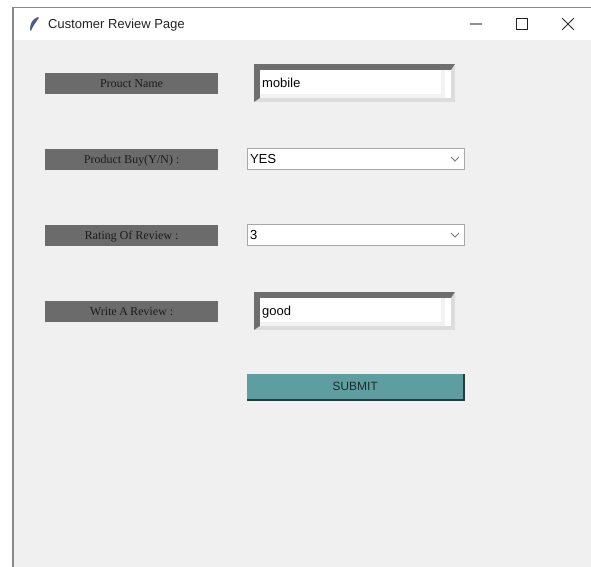  Describe the element at coordinates (522, 24) in the screenshot. I see `maximize-icon` at that location.